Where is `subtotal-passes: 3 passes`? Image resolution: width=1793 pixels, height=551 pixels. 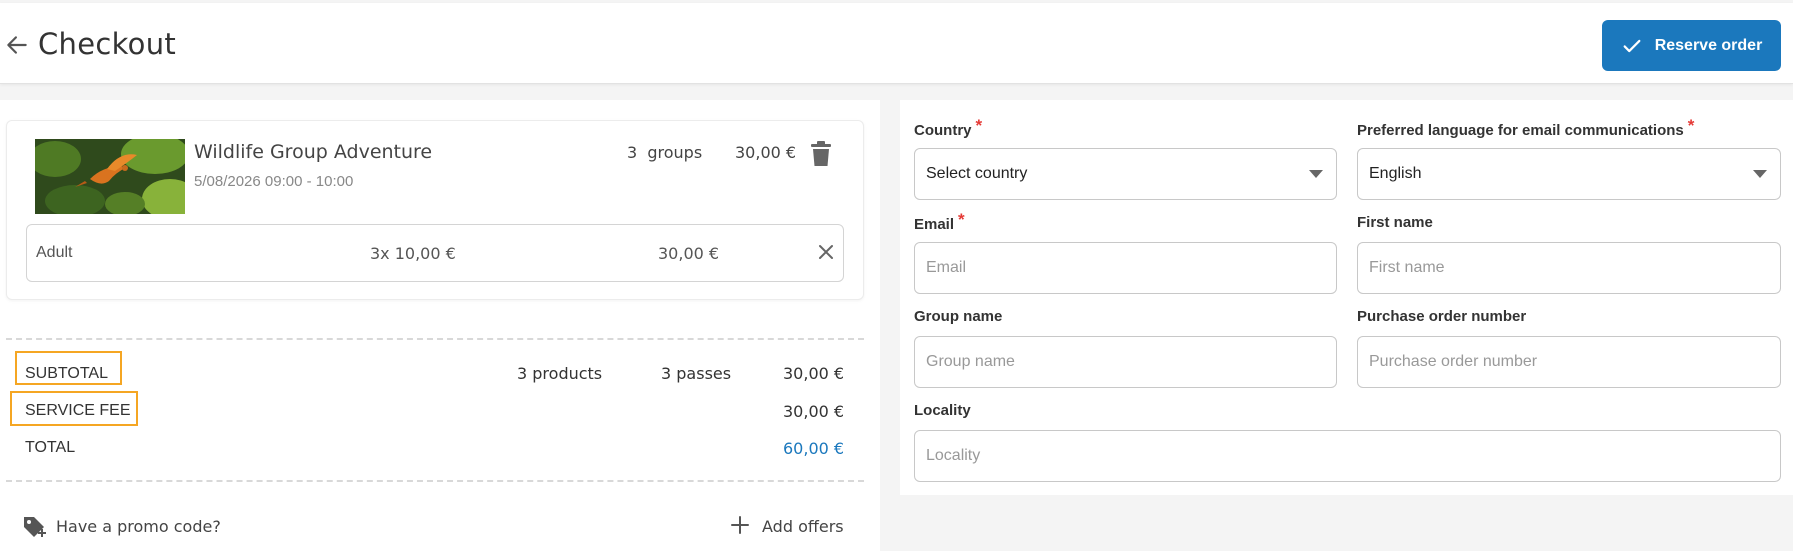
subtotal-passes: 3 passes is located at coordinates (696, 373).